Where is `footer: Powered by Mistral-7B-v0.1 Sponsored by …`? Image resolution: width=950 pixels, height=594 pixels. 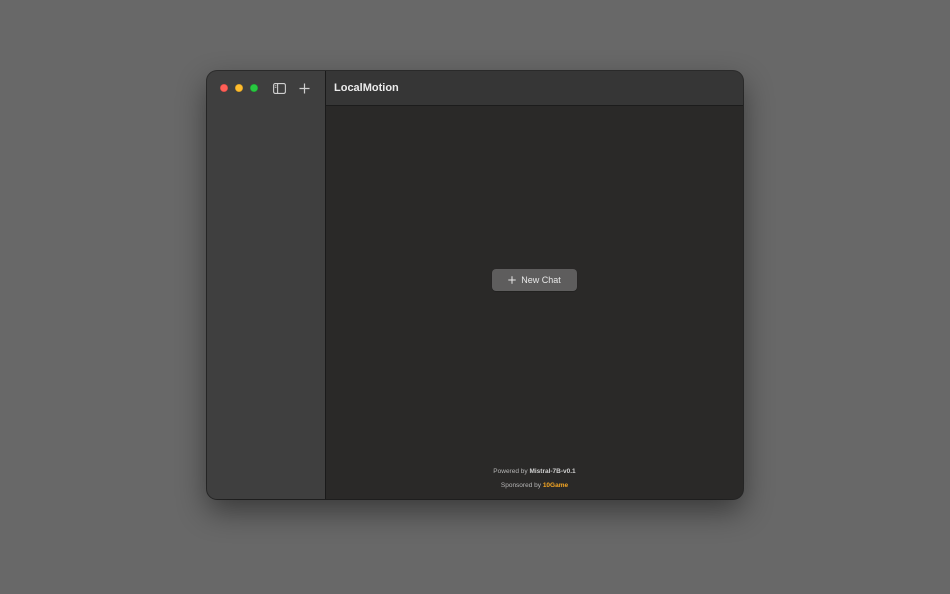
footer: Powered by Mistral-7B-v0.1 Sponsored by … is located at coordinates (534, 479).